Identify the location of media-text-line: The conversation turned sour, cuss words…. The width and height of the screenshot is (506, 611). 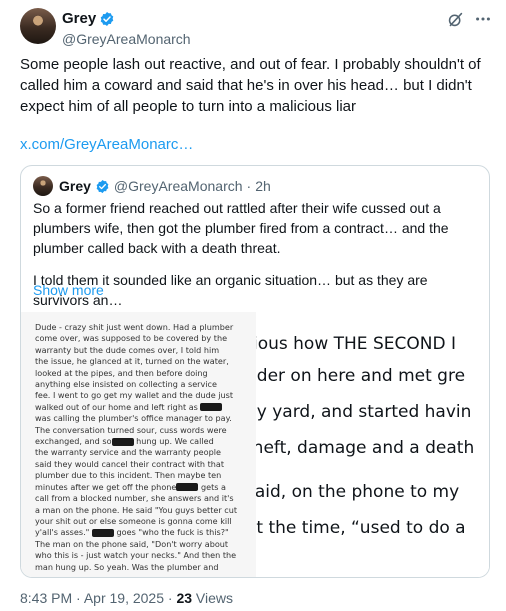
(139, 430).